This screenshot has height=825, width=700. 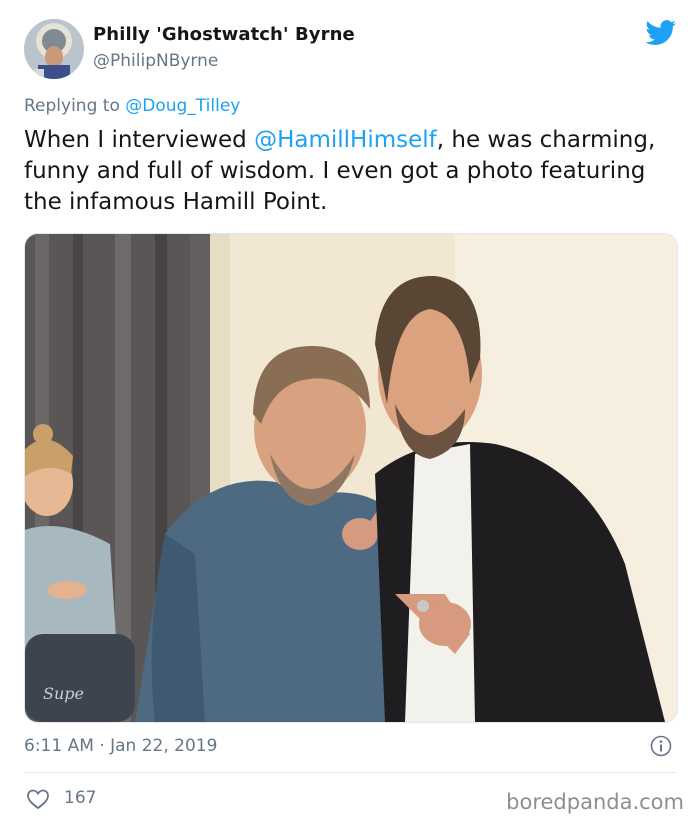 What do you see at coordinates (345, 140) in the screenshot?
I see `mention-link: @HamillHimself` at bounding box center [345, 140].